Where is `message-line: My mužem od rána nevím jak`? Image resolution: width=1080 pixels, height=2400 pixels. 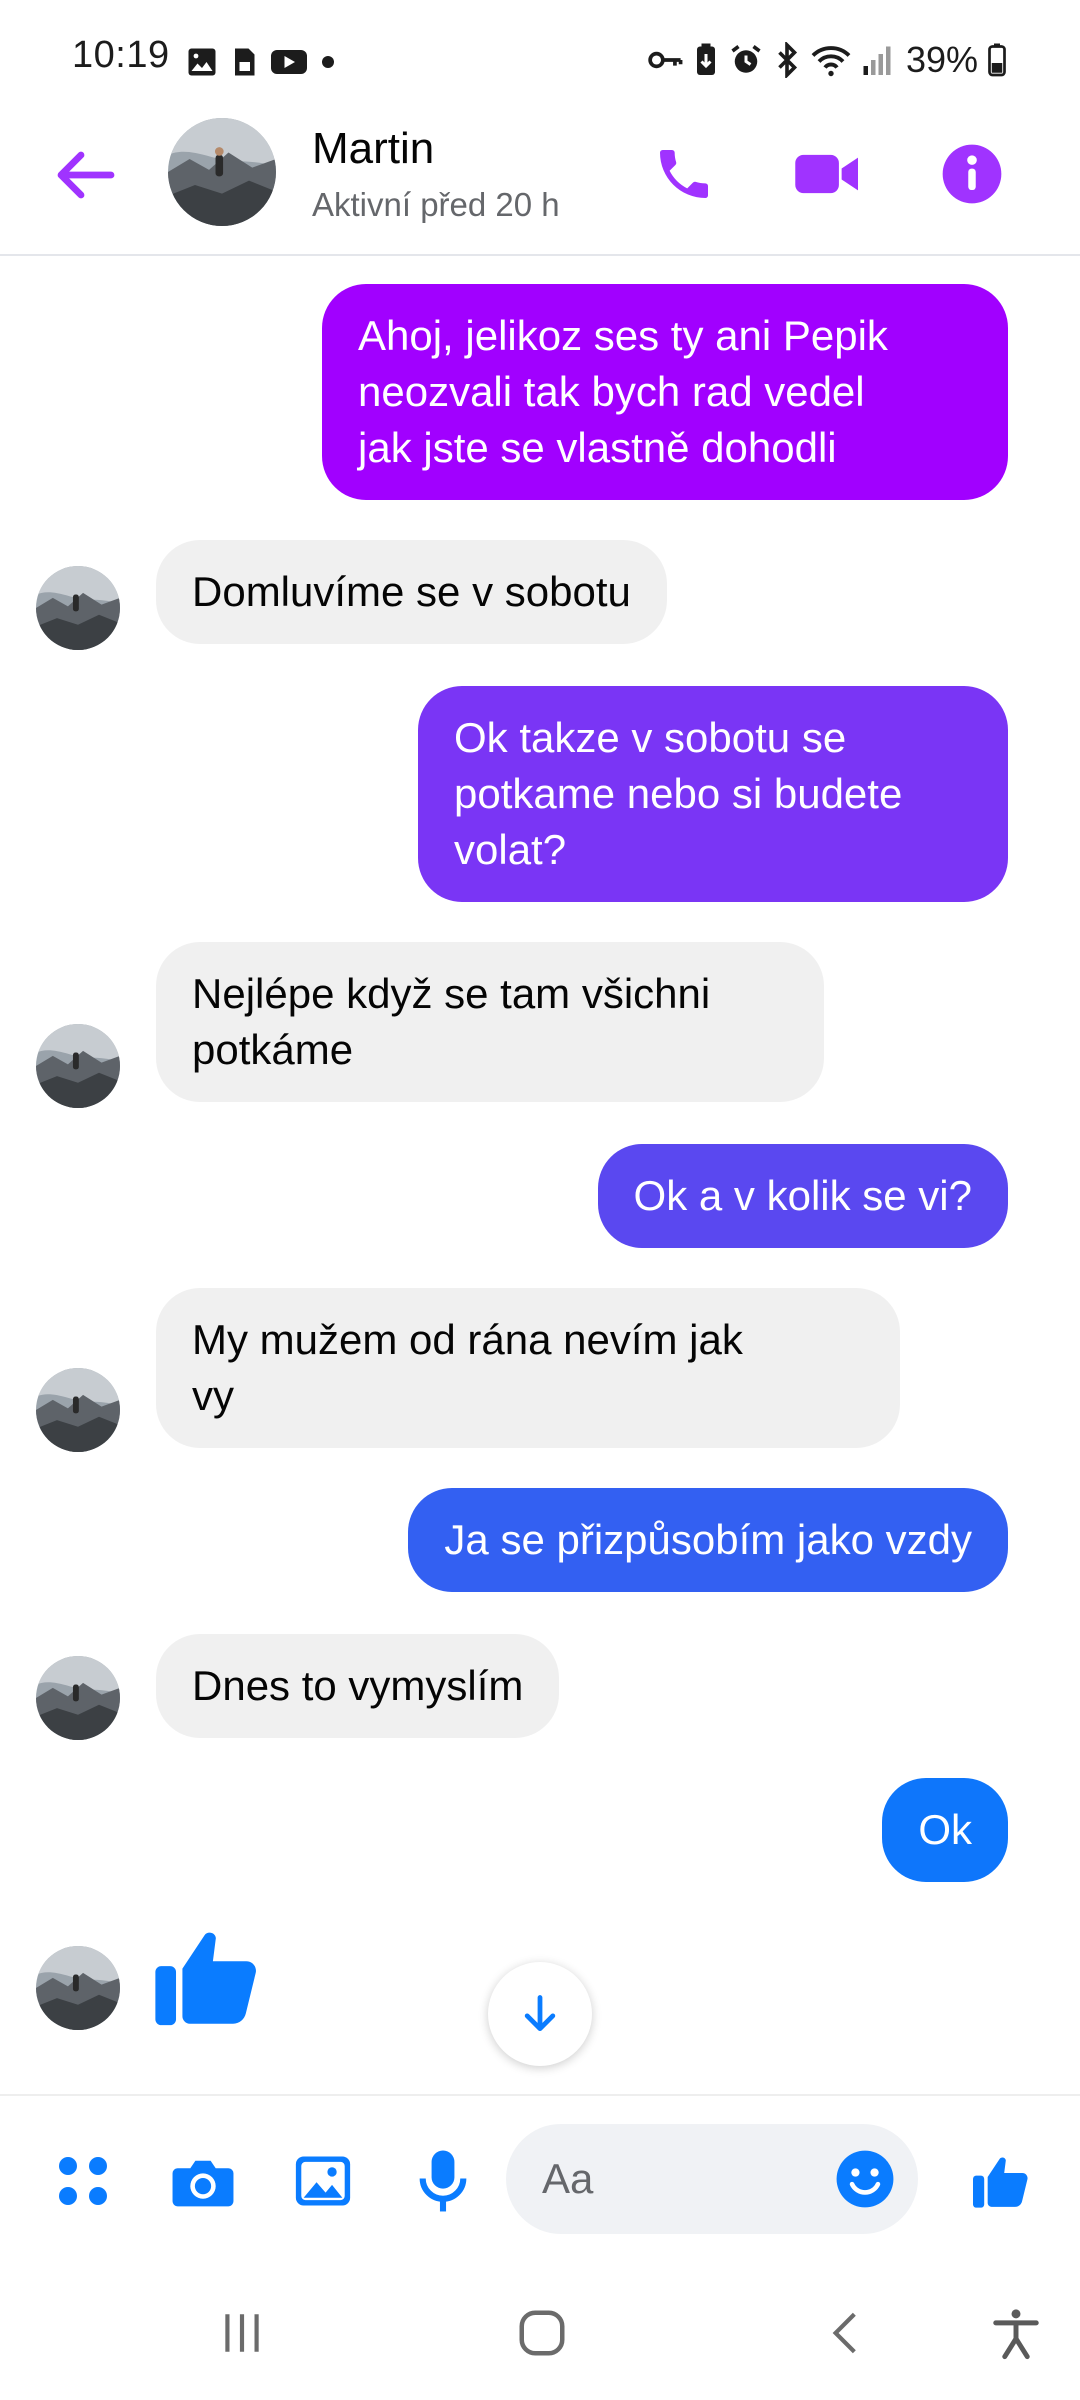 message-line: My mužem od rána nevím jak is located at coordinates (467, 1339).